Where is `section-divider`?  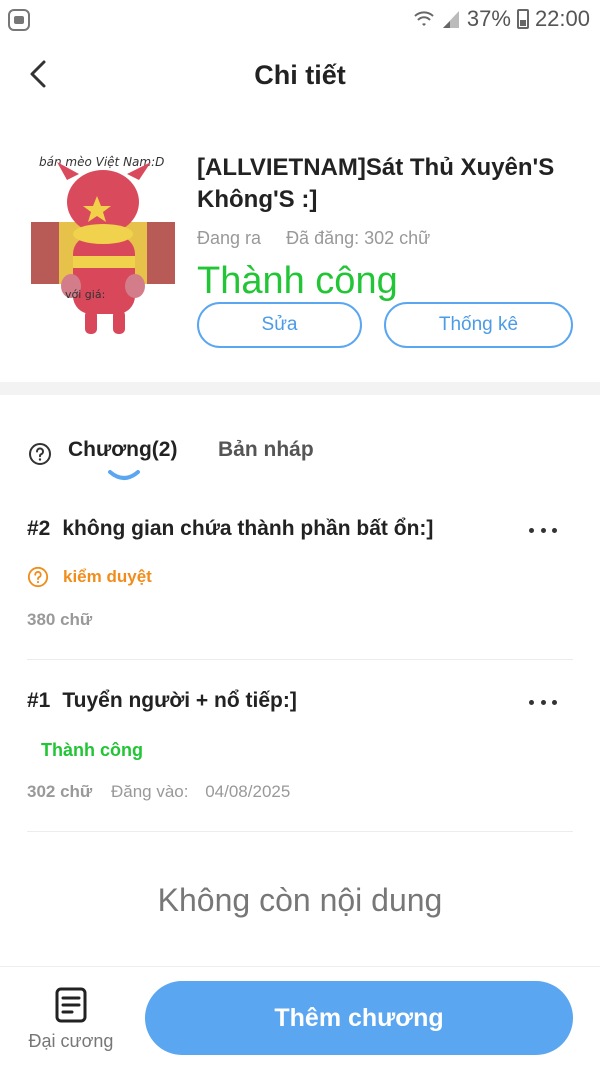 section-divider is located at coordinates (300, 388).